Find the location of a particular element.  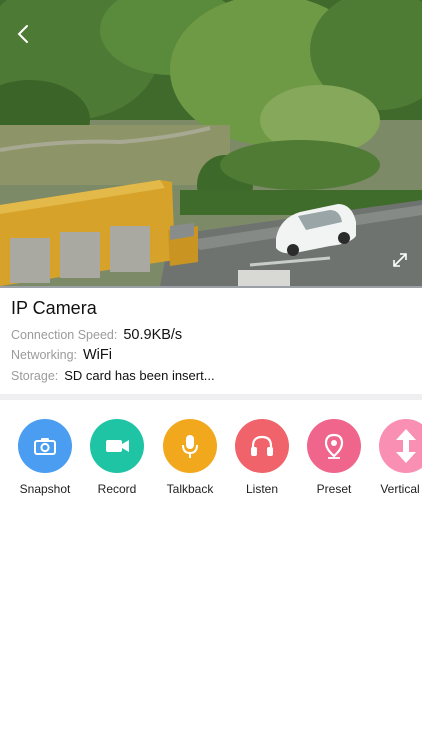

record-label: Record is located at coordinates (117, 489).